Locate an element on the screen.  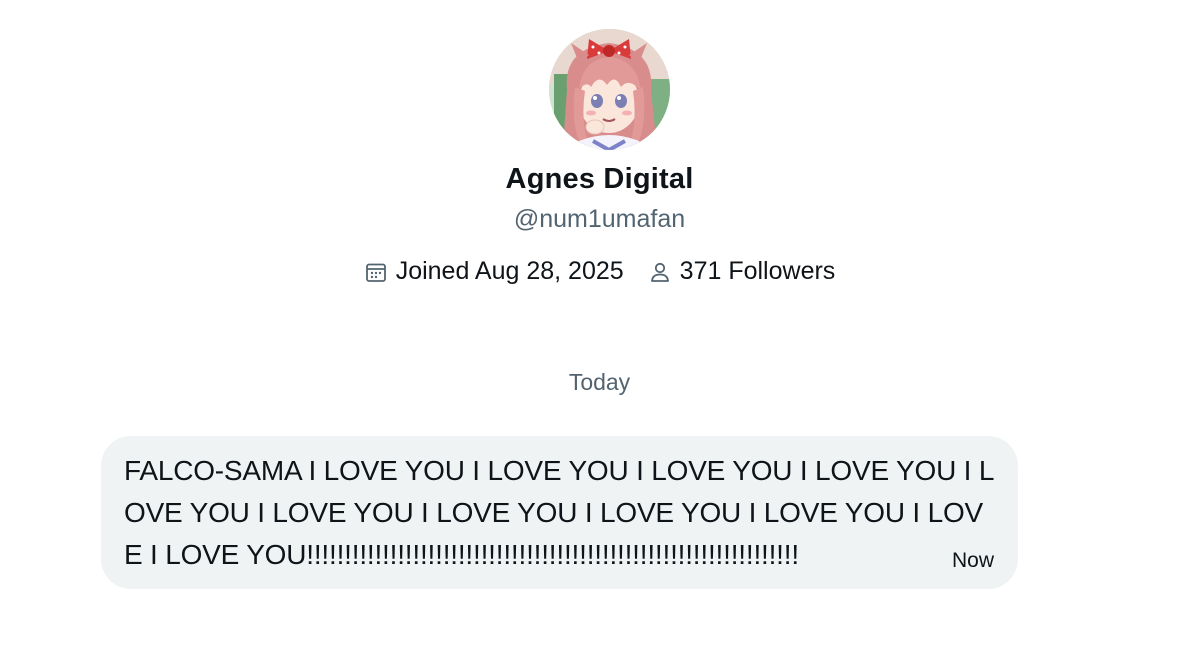
followers-count: 371 Followers is located at coordinates (742, 271).